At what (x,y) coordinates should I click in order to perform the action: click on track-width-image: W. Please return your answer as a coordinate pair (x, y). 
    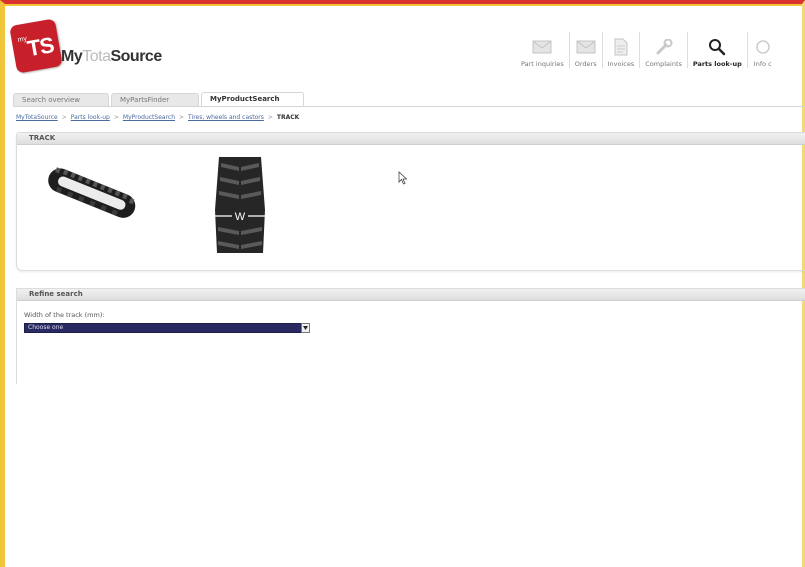
    Looking at the image, I should click on (240, 205).